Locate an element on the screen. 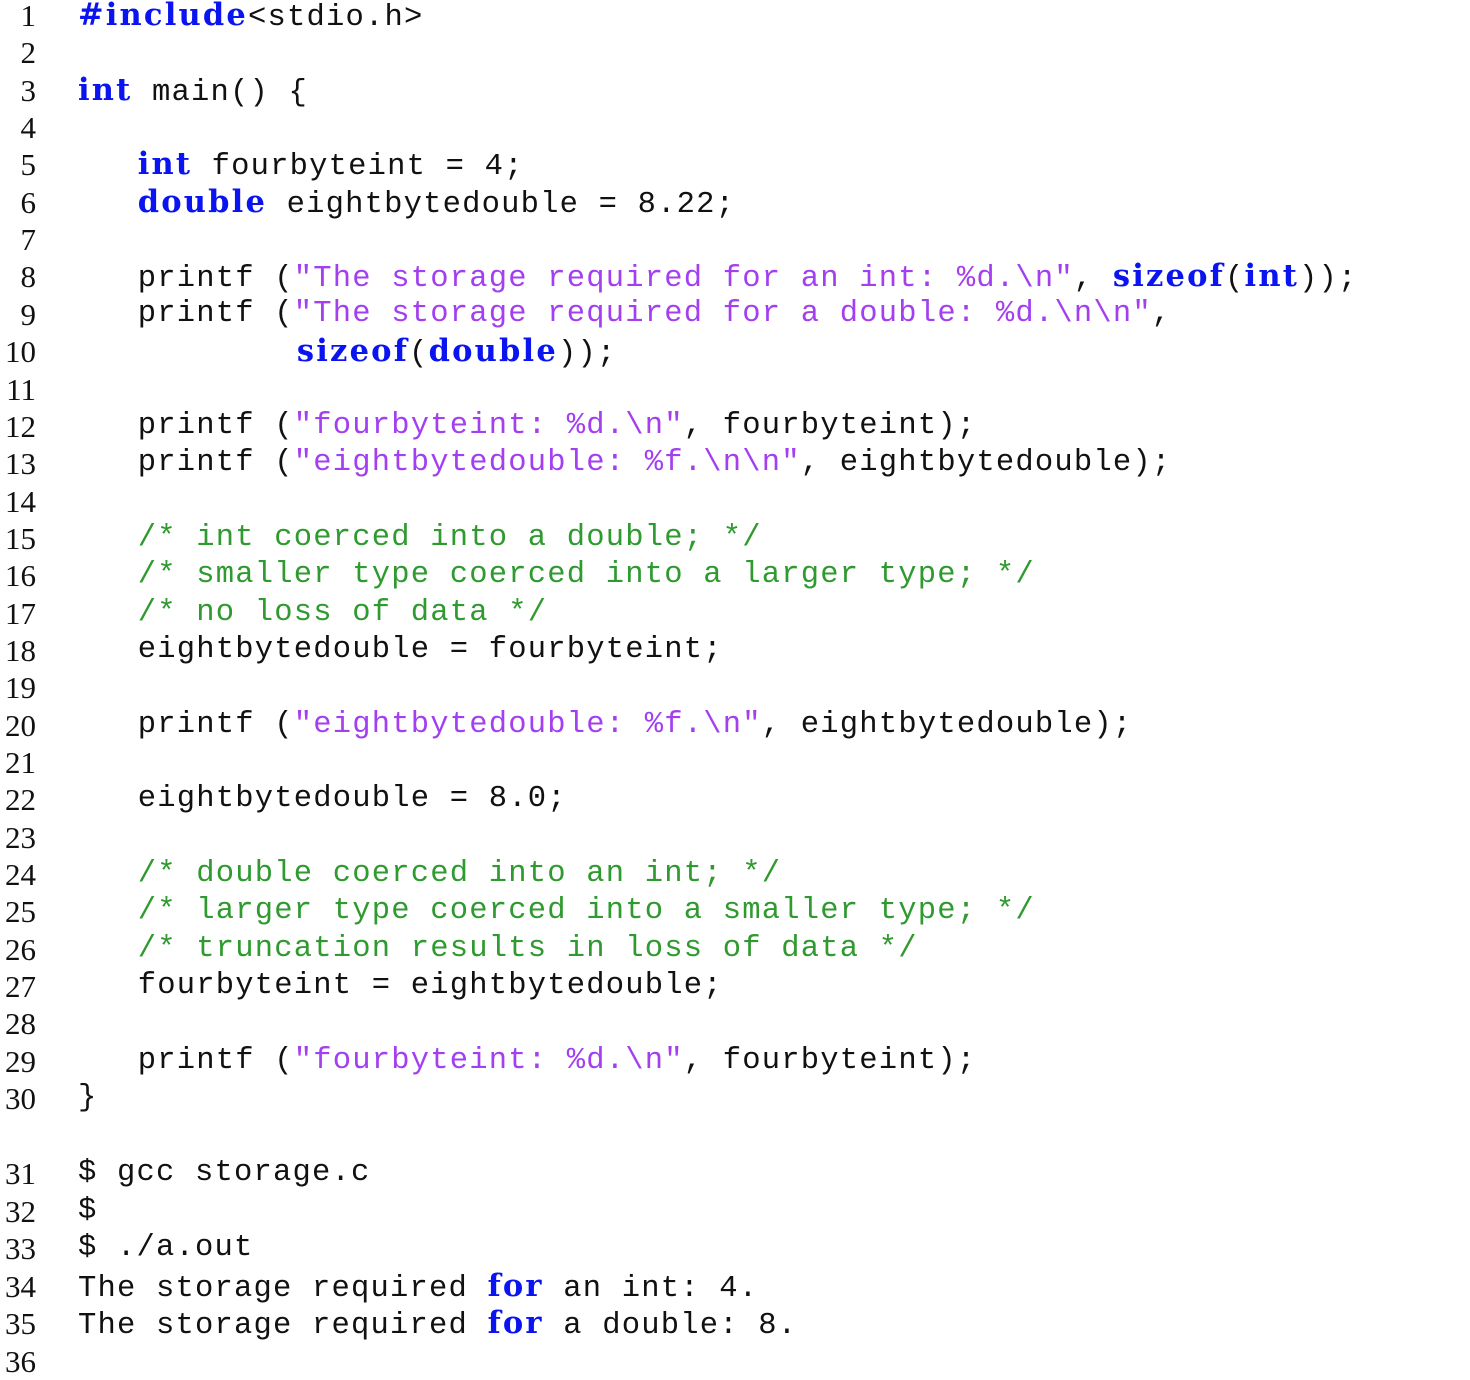 This screenshot has height=1380, width=1470. line-number: 25 is located at coordinates (20, 912).